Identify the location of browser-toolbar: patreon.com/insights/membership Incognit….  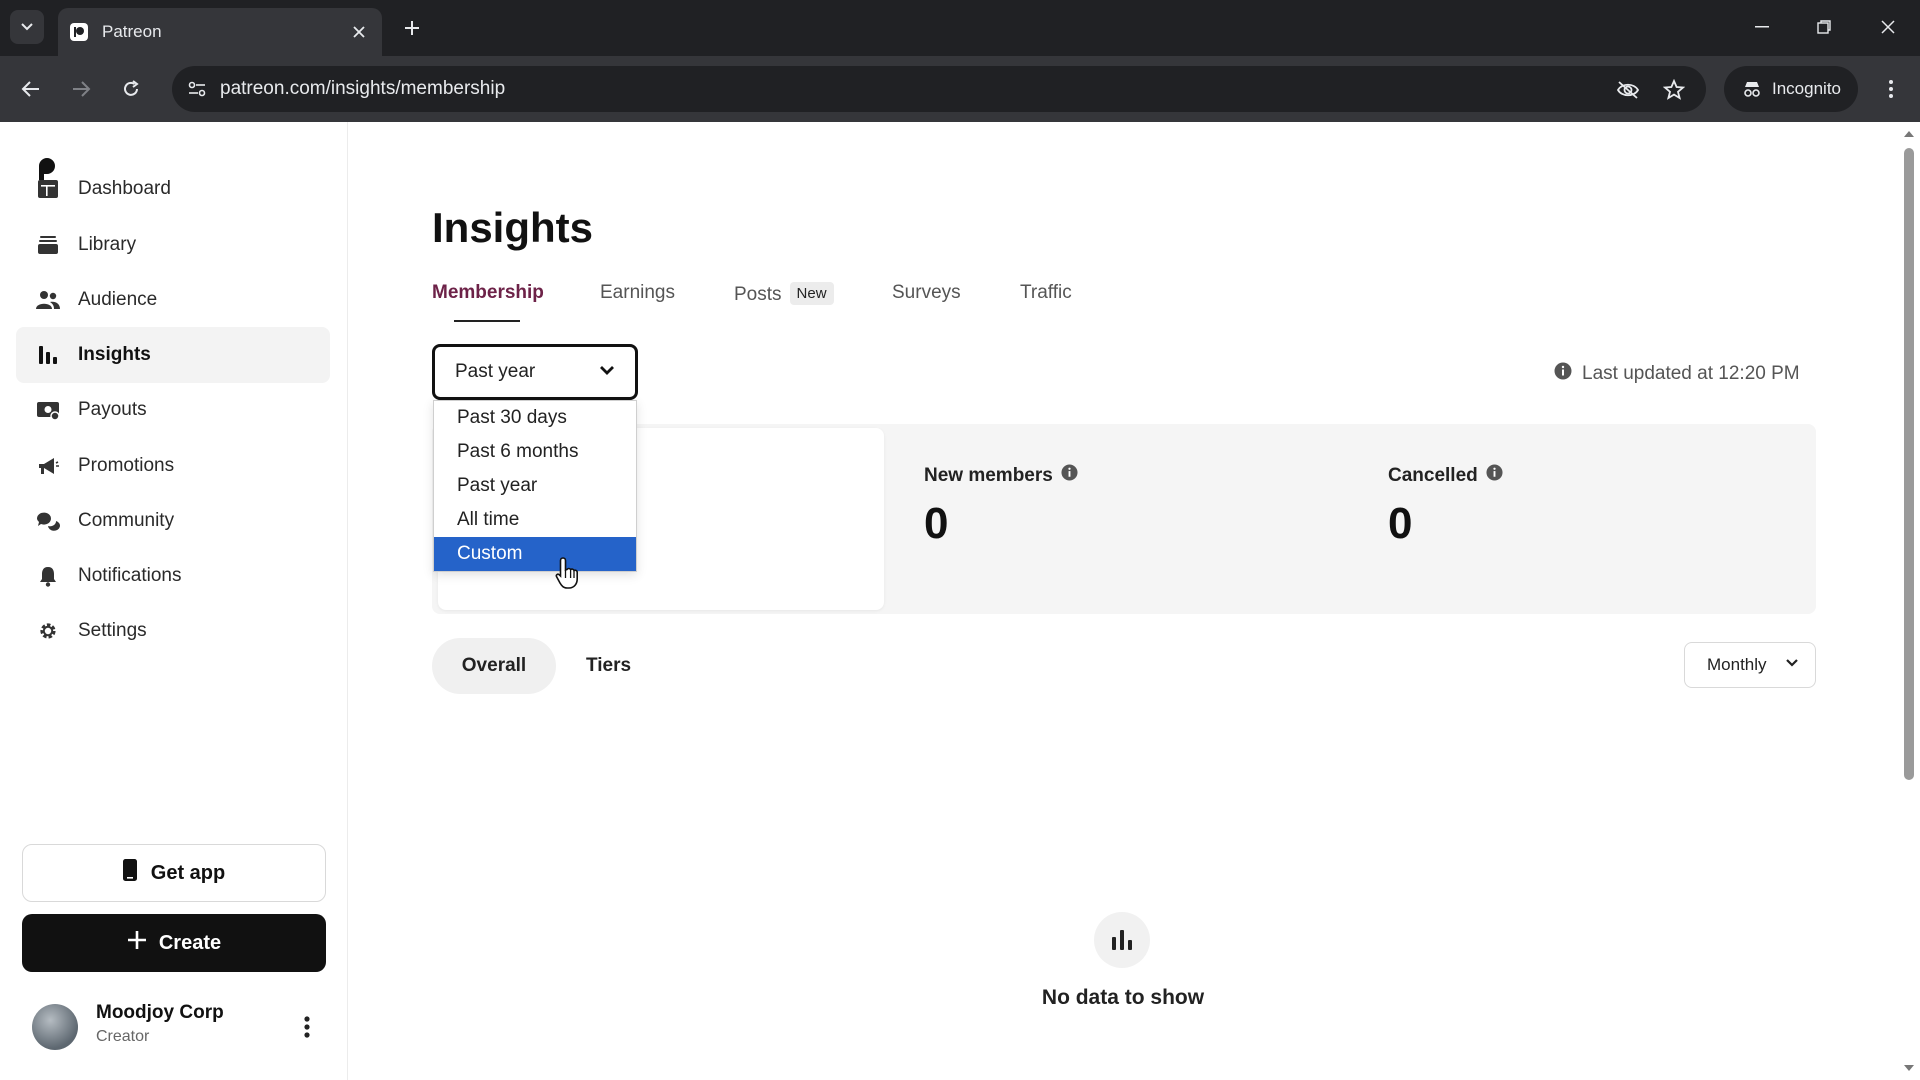
(960, 89).